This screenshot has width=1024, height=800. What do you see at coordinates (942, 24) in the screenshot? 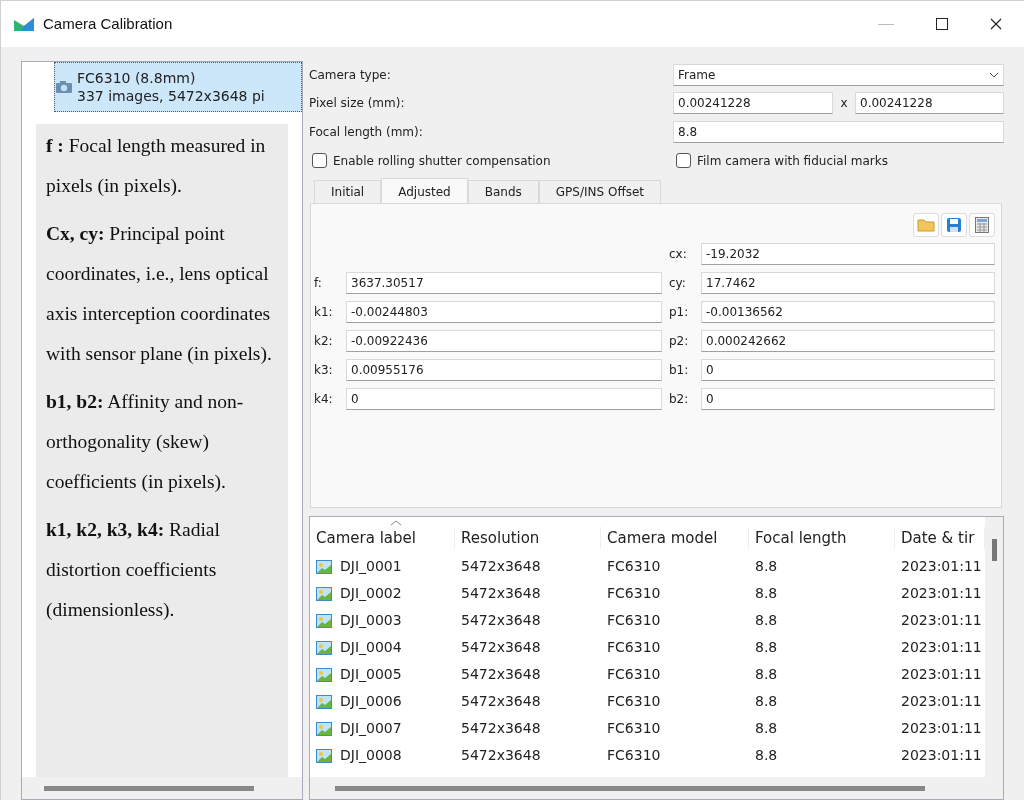
I see `maximize-icon` at bounding box center [942, 24].